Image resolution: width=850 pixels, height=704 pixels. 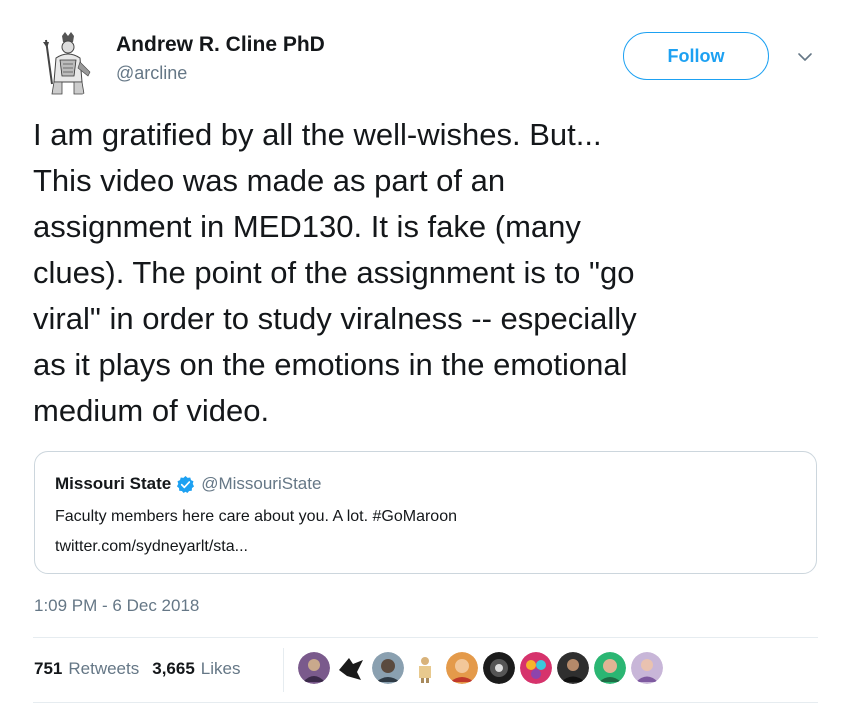 I want to click on likes-label: Likes, so click(x=221, y=669).